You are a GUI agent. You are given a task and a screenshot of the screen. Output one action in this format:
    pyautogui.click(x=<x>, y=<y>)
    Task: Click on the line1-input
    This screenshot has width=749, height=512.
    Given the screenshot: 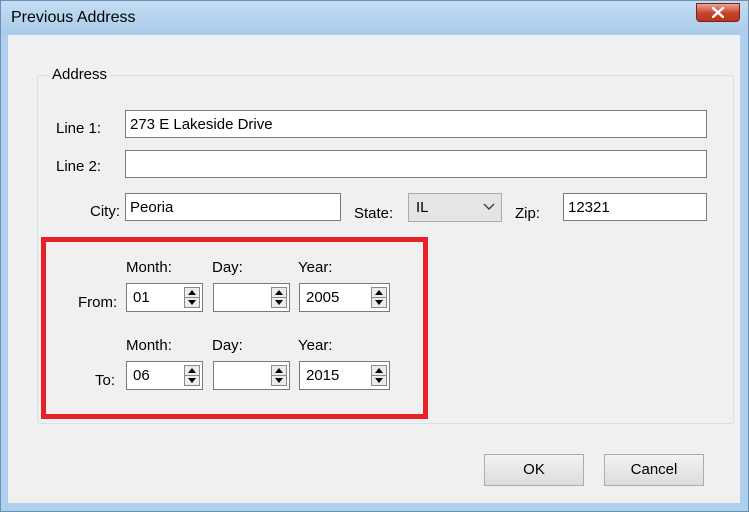 What is the action you would take?
    pyautogui.click(x=416, y=124)
    